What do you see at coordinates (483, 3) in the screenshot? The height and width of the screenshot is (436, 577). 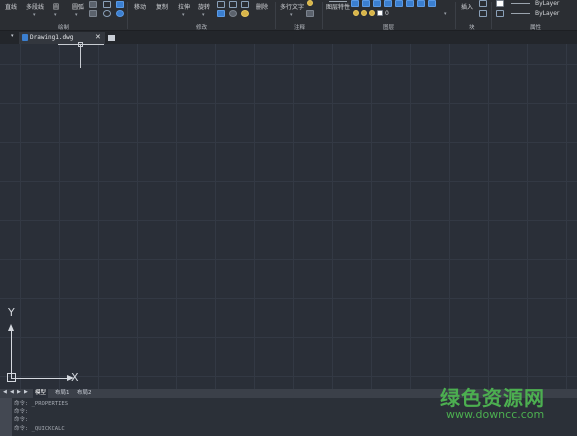 I see `create-block-icon` at bounding box center [483, 3].